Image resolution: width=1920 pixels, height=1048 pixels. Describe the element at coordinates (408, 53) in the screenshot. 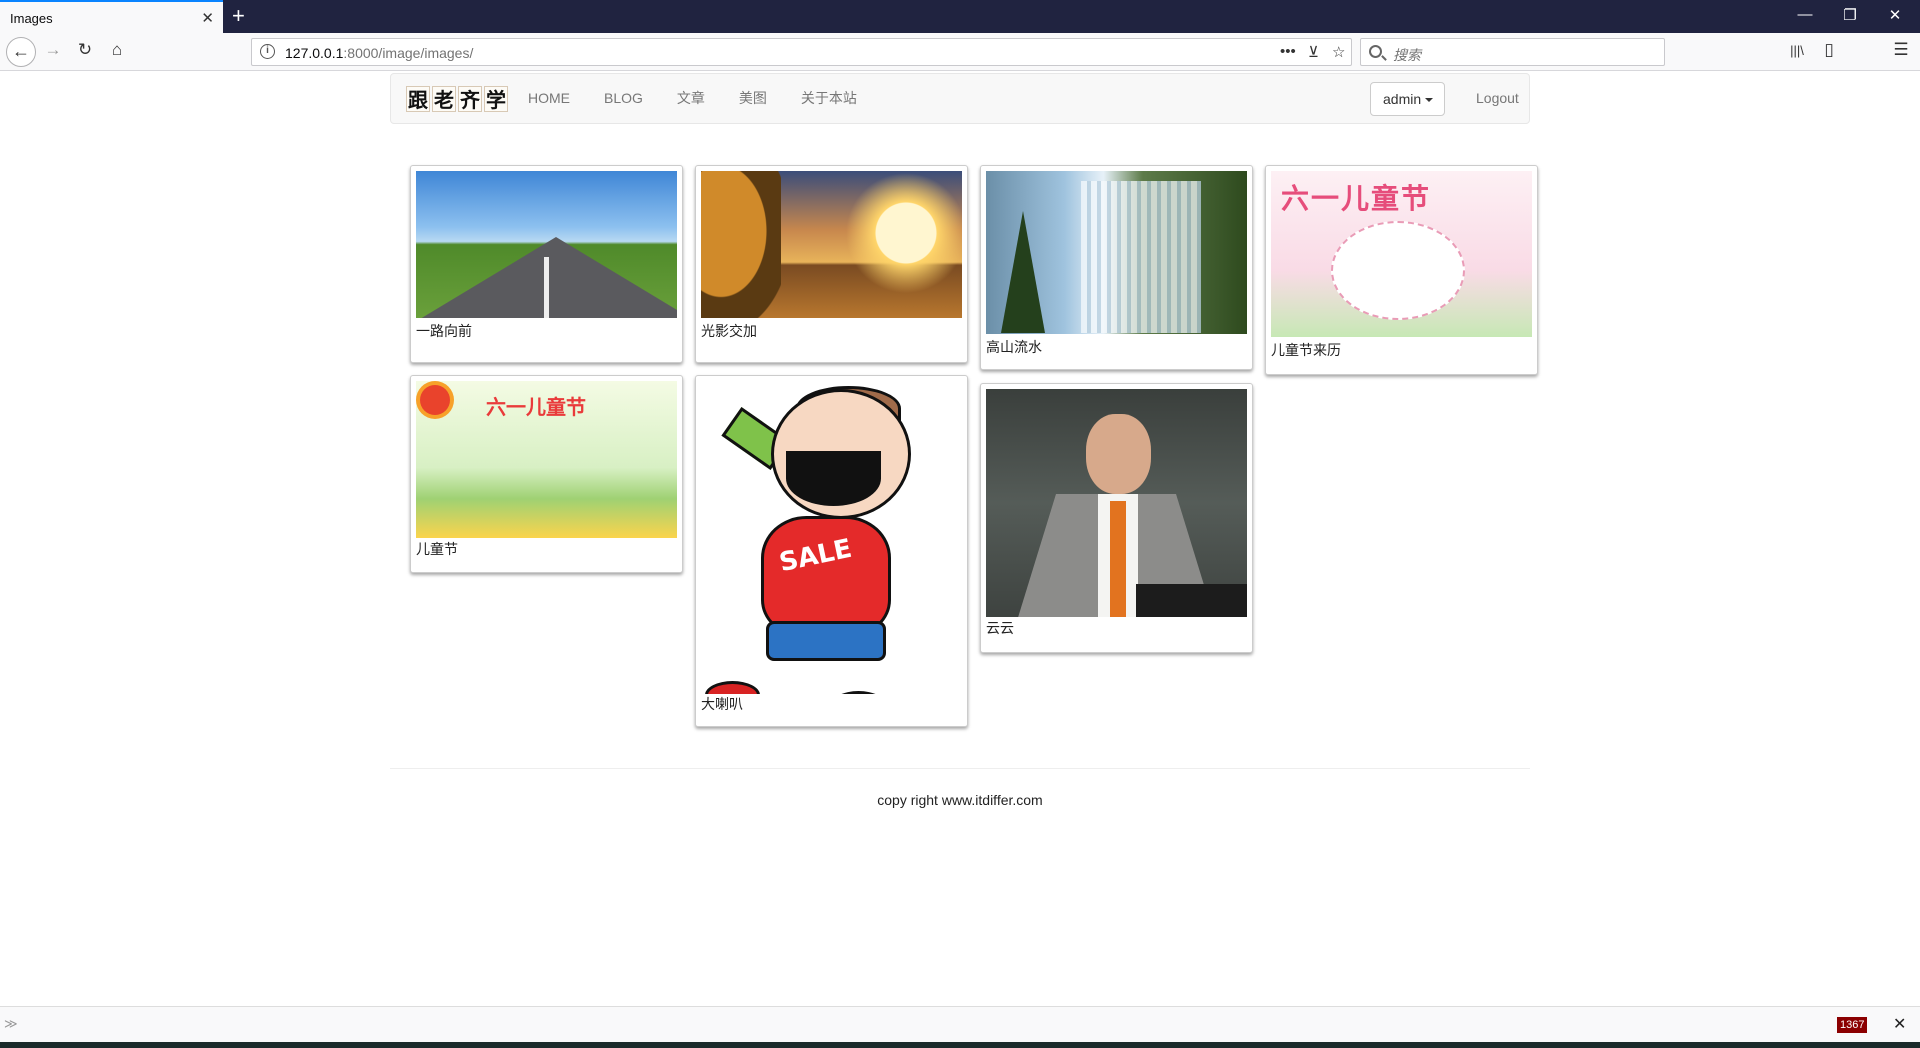

I see `url-path: :8000/image/images/` at that location.